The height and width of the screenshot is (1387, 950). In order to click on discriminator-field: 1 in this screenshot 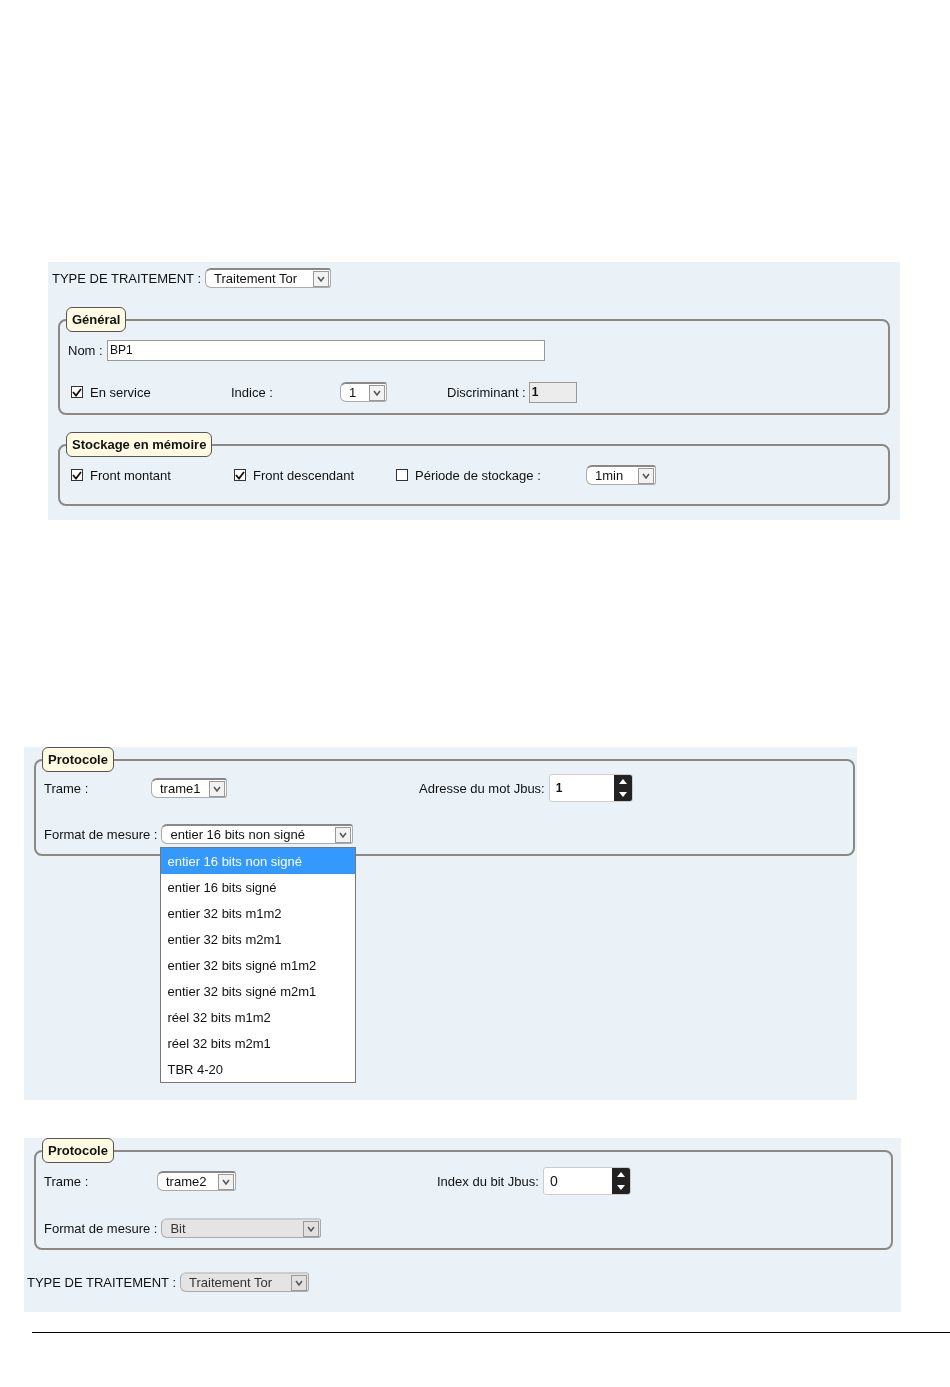, I will do `click(552, 392)`.